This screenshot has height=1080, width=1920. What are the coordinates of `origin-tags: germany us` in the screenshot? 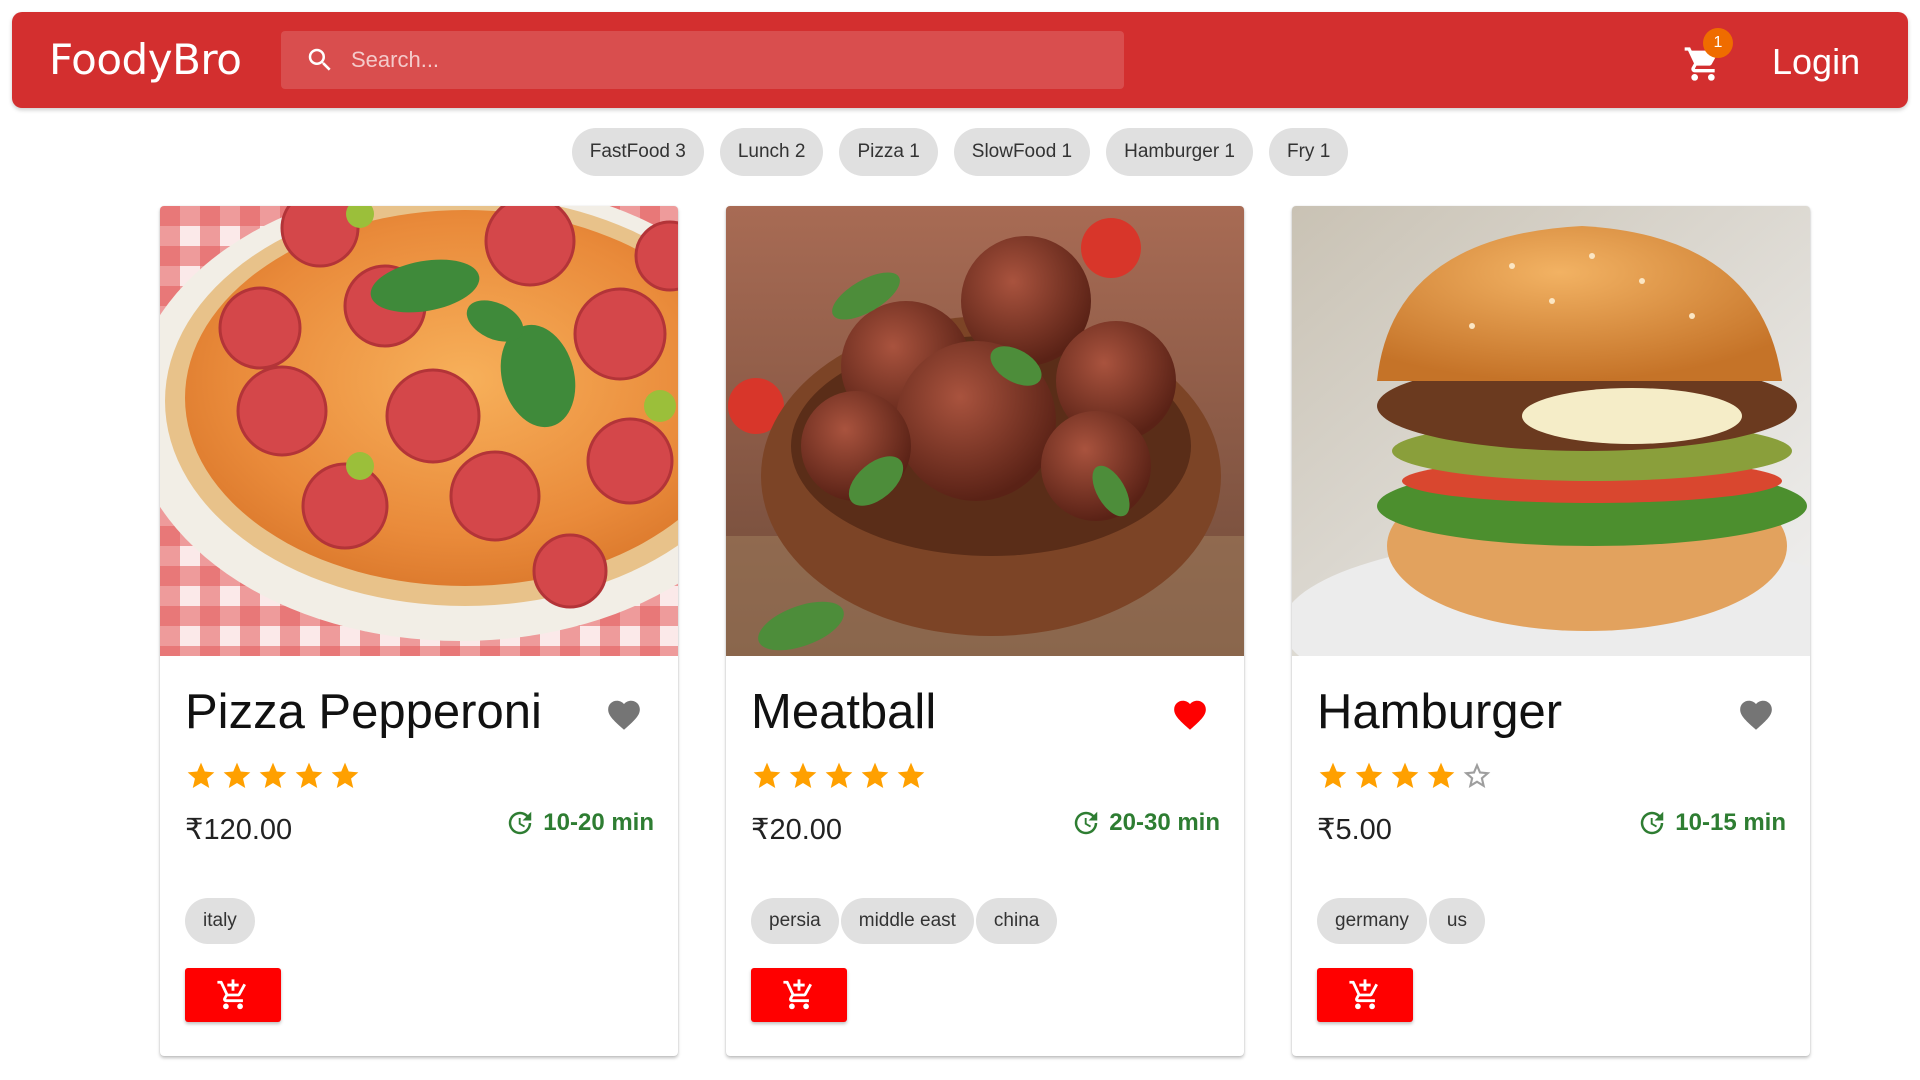 It's located at (1401, 921).